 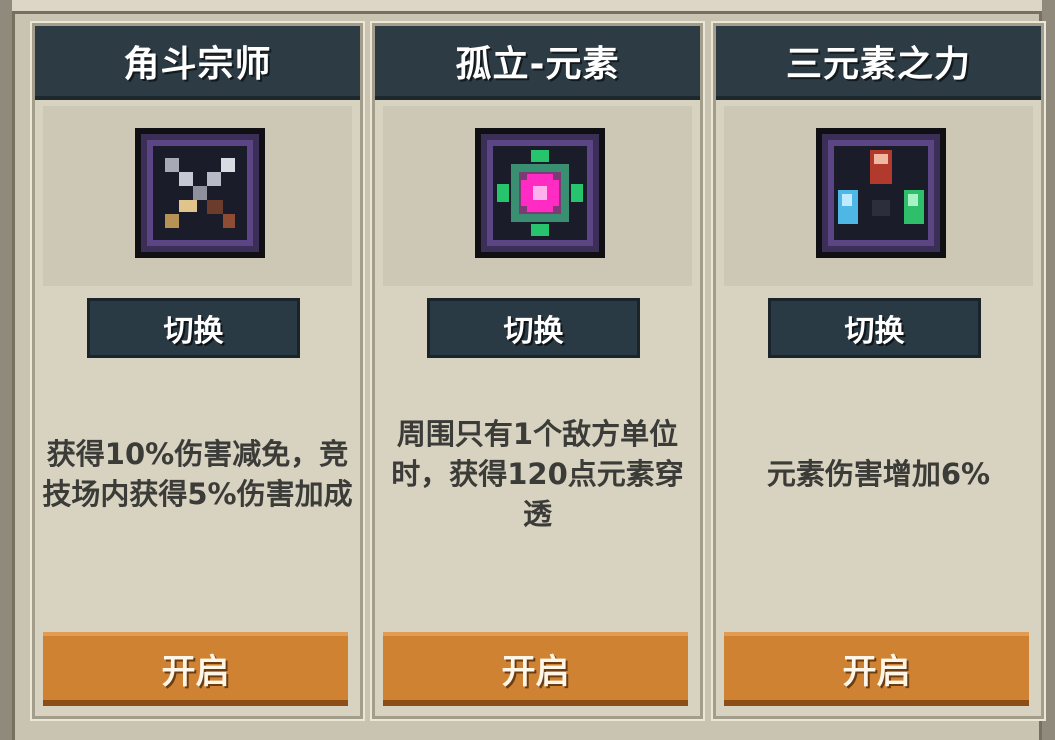 I want to click on card-header: 孤立-元素, so click(x=537, y=63).